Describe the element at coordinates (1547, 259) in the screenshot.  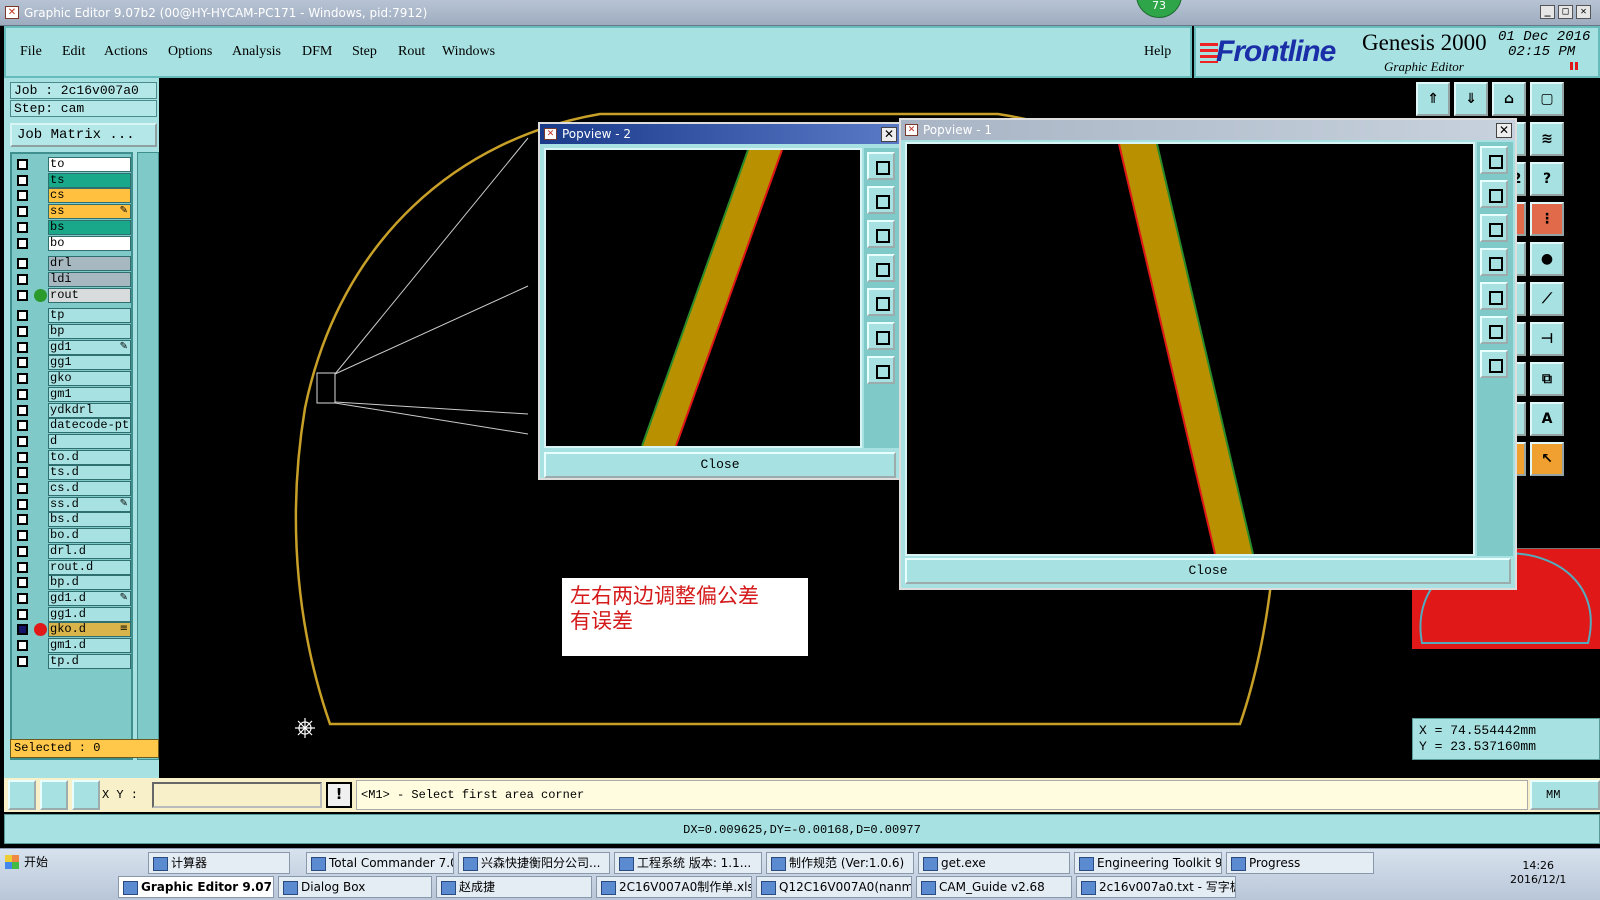
I see `pad-icon: ●` at that location.